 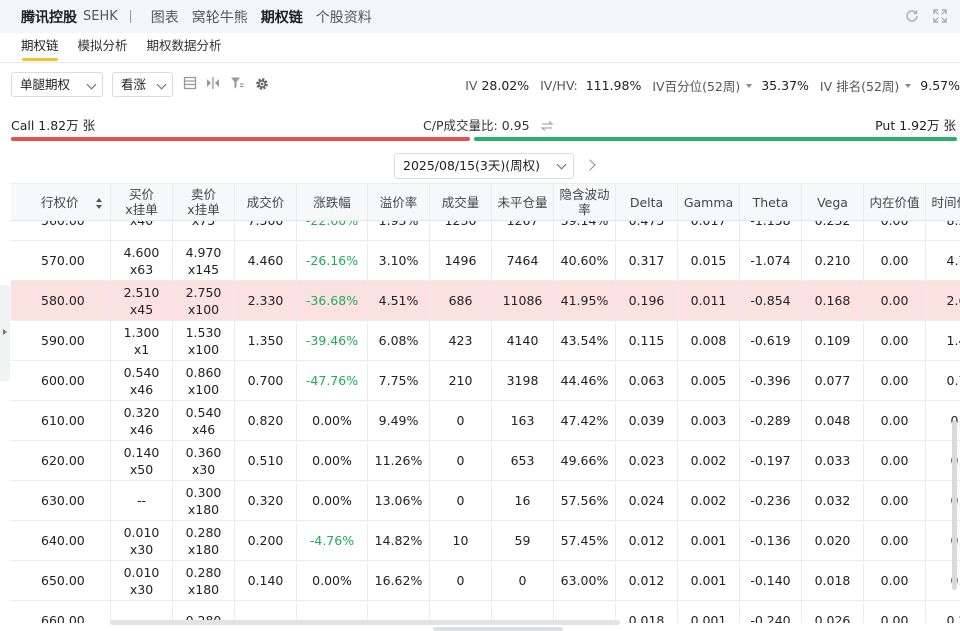 What do you see at coordinates (498, 629) in the screenshot?
I see `horizontal-scroll-thumb` at bounding box center [498, 629].